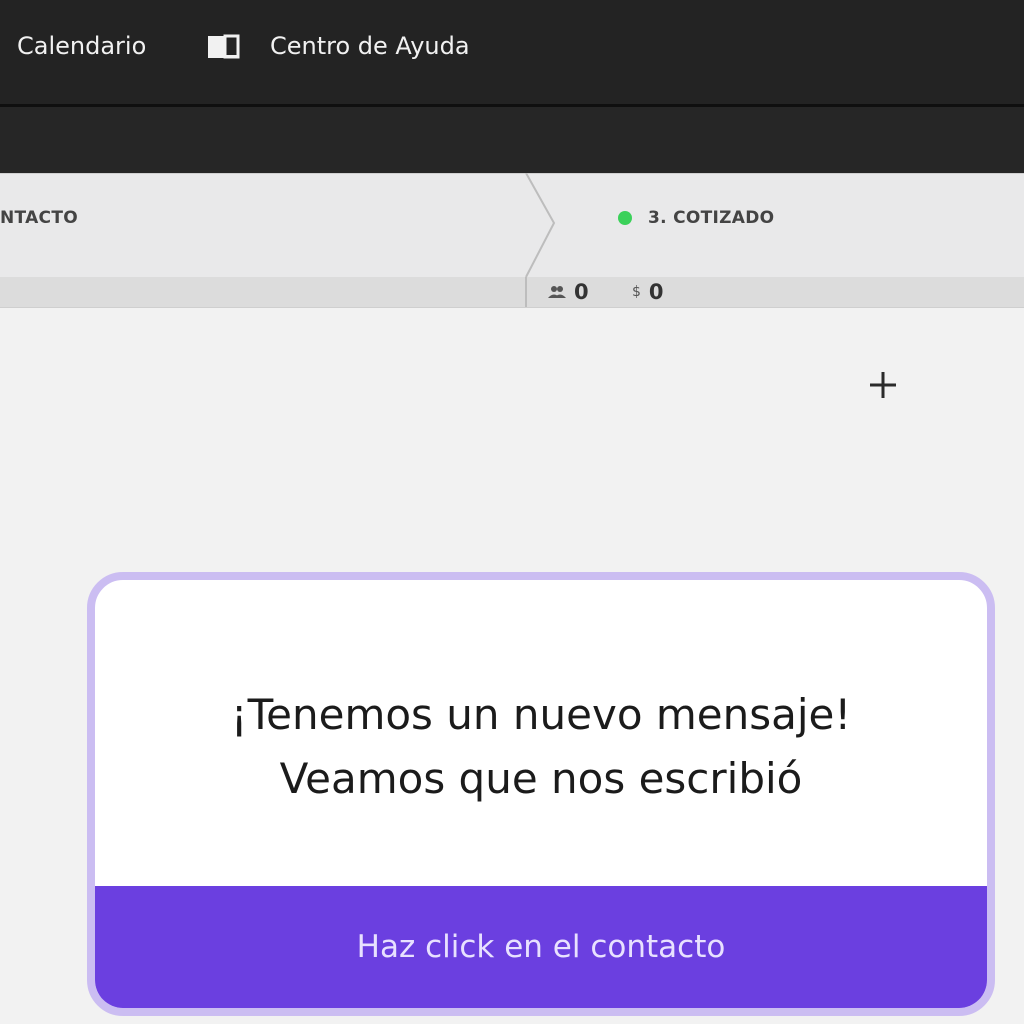  What do you see at coordinates (512, 225) in the screenshot?
I see `pipeline-stages-header` at bounding box center [512, 225].